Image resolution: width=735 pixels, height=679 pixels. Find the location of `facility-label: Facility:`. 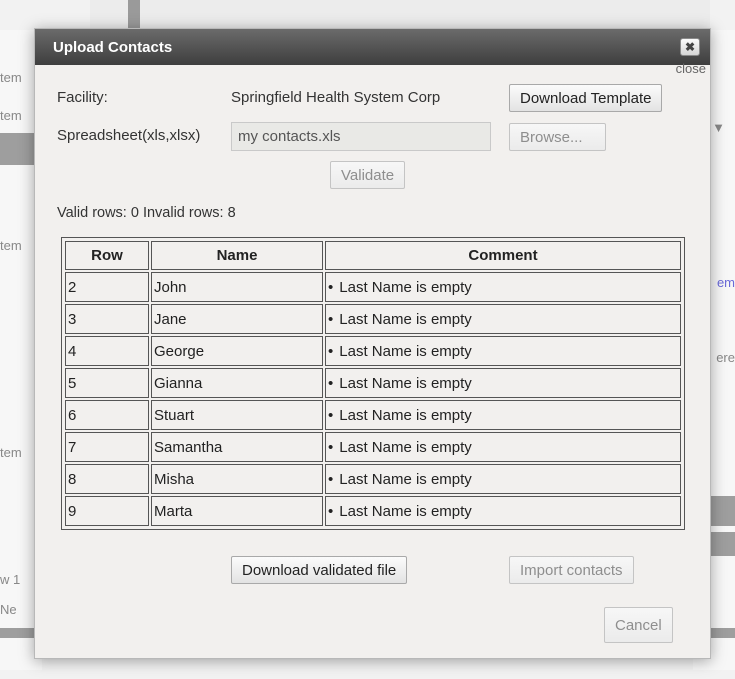

facility-label: Facility: is located at coordinates (82, 97).